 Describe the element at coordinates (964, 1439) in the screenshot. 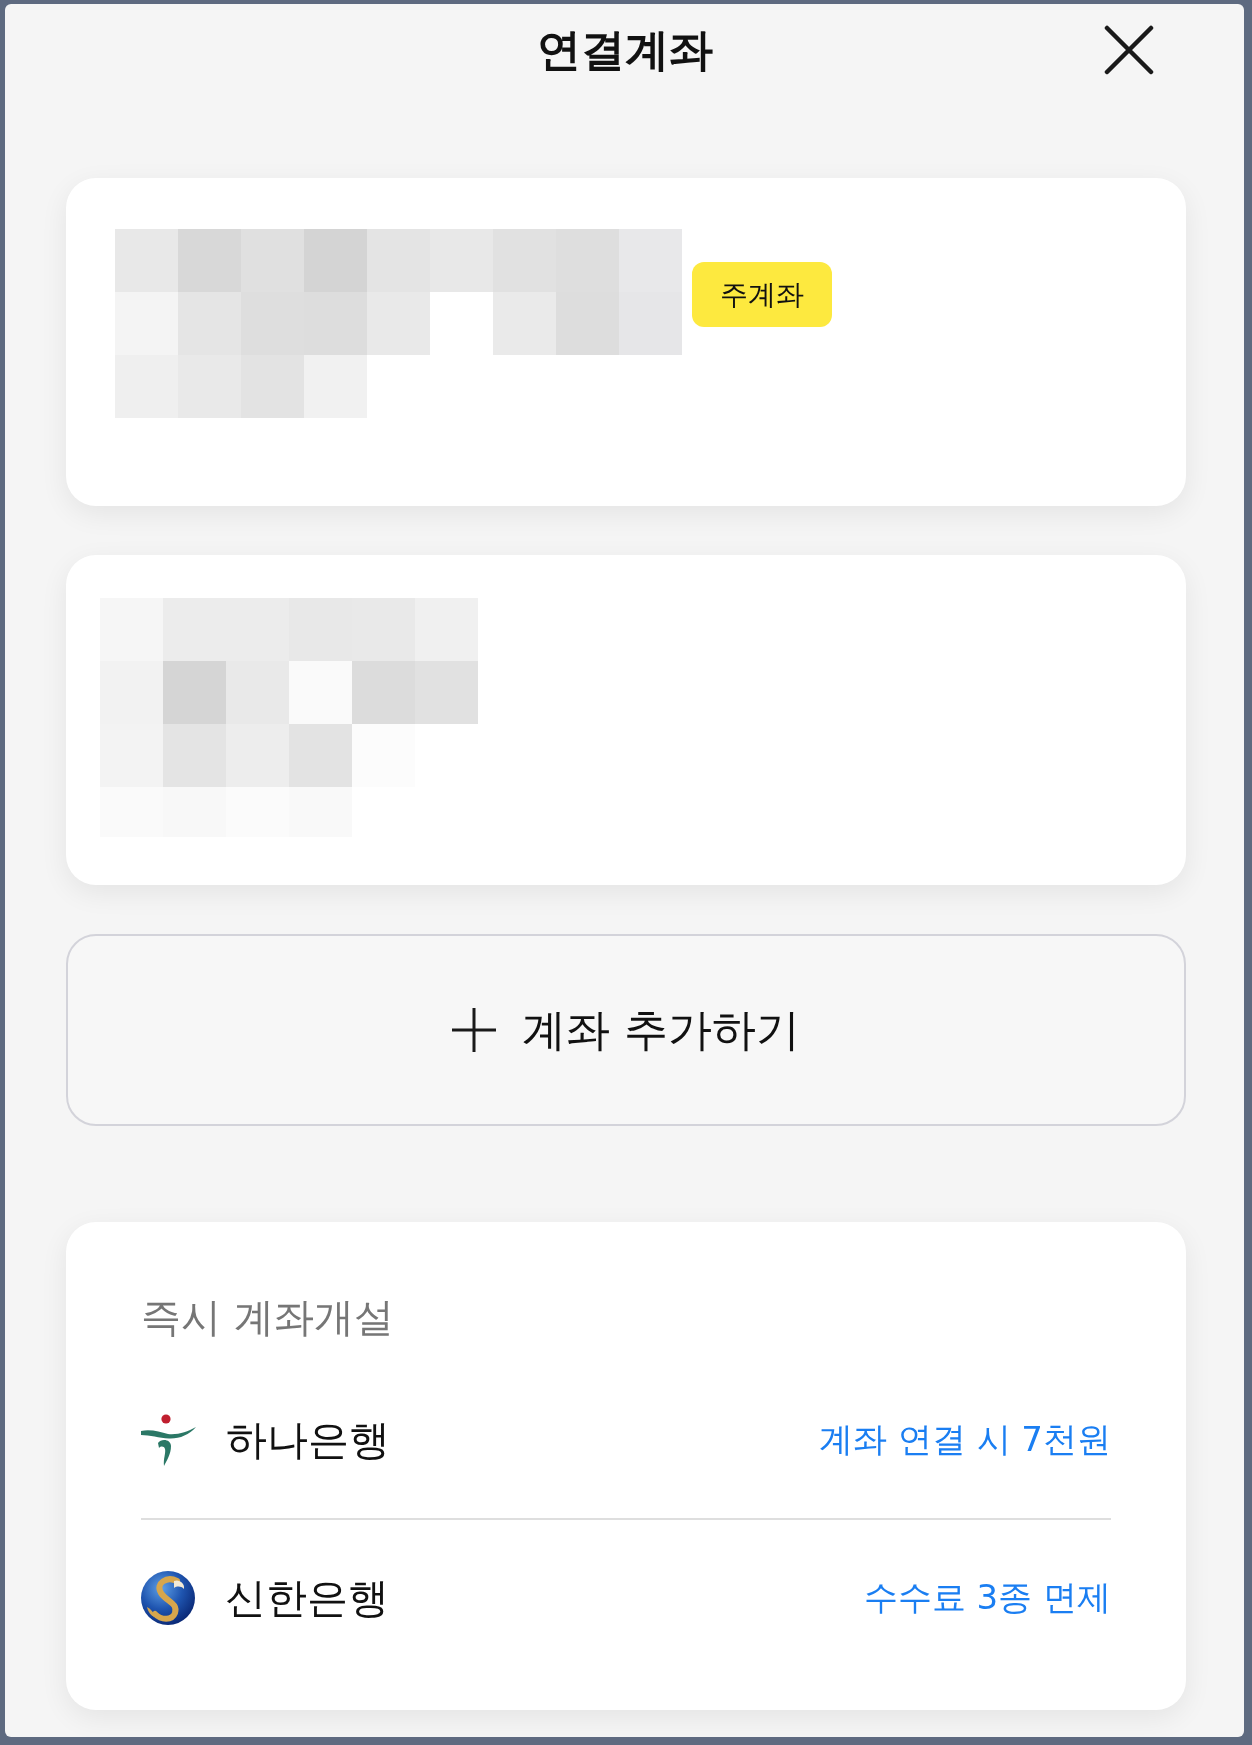

I see `promo-text: 계좌 연결 시 7천원` at that location.